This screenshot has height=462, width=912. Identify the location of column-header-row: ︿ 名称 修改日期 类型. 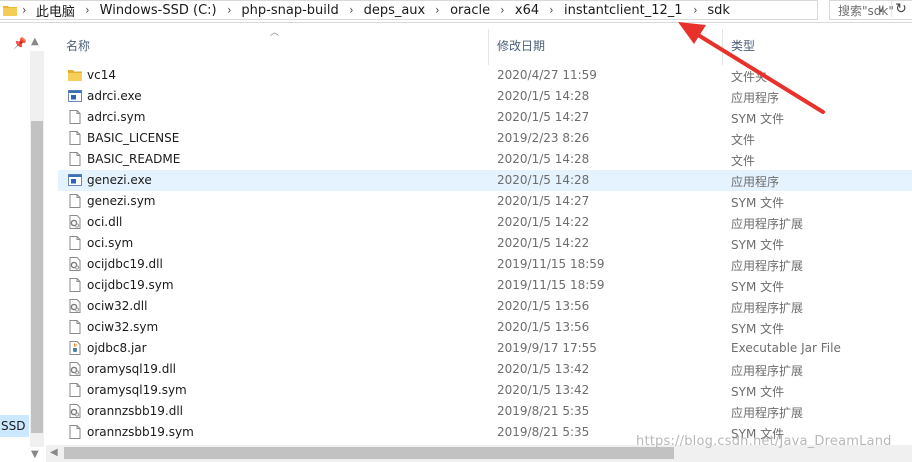
(485, 44).